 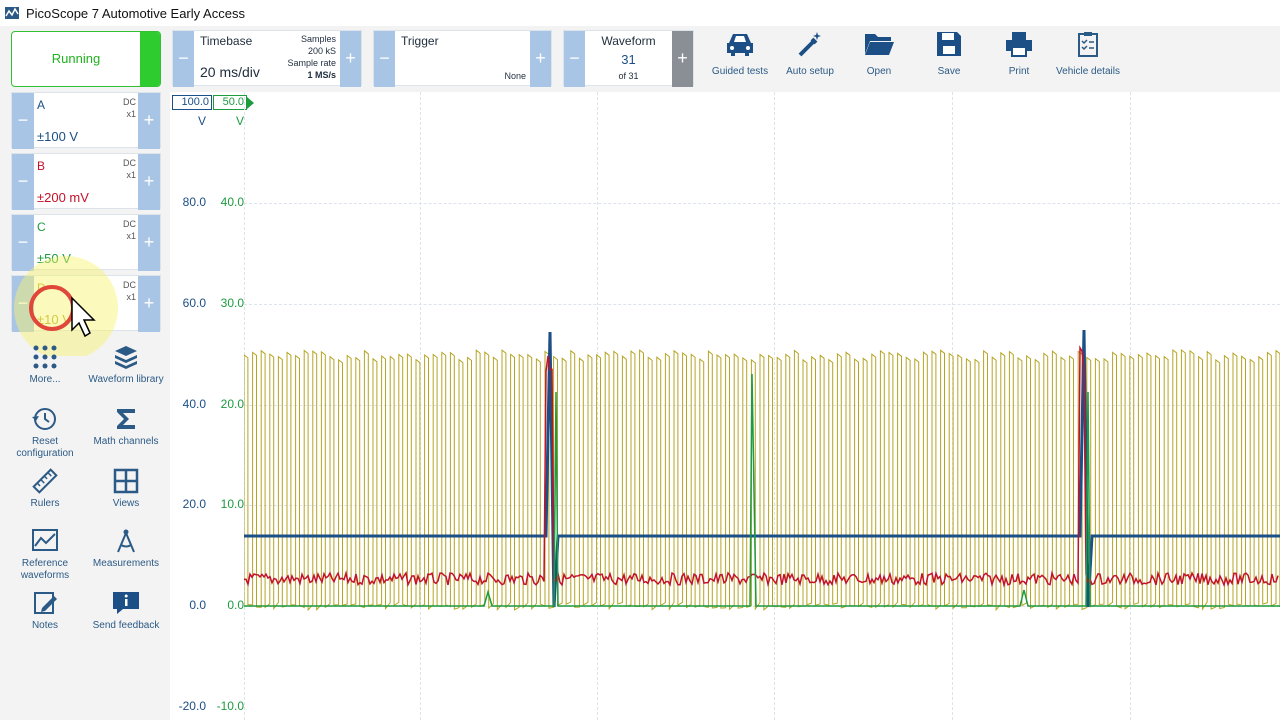 What do you see at coordinates (150, 59) in the screenshot?
I see `run-indicator` at bounding box center [150, 59].